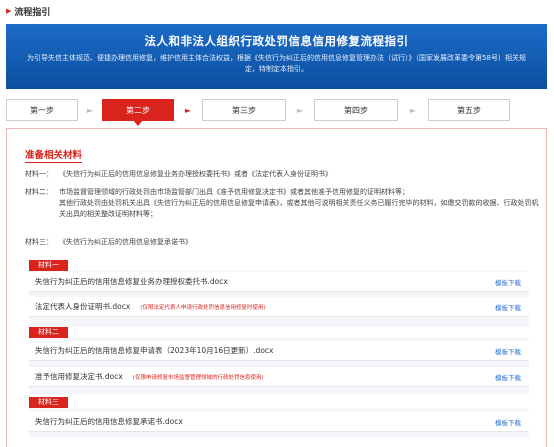  I want to click on material-label: 材料三：, so click(39, 242).